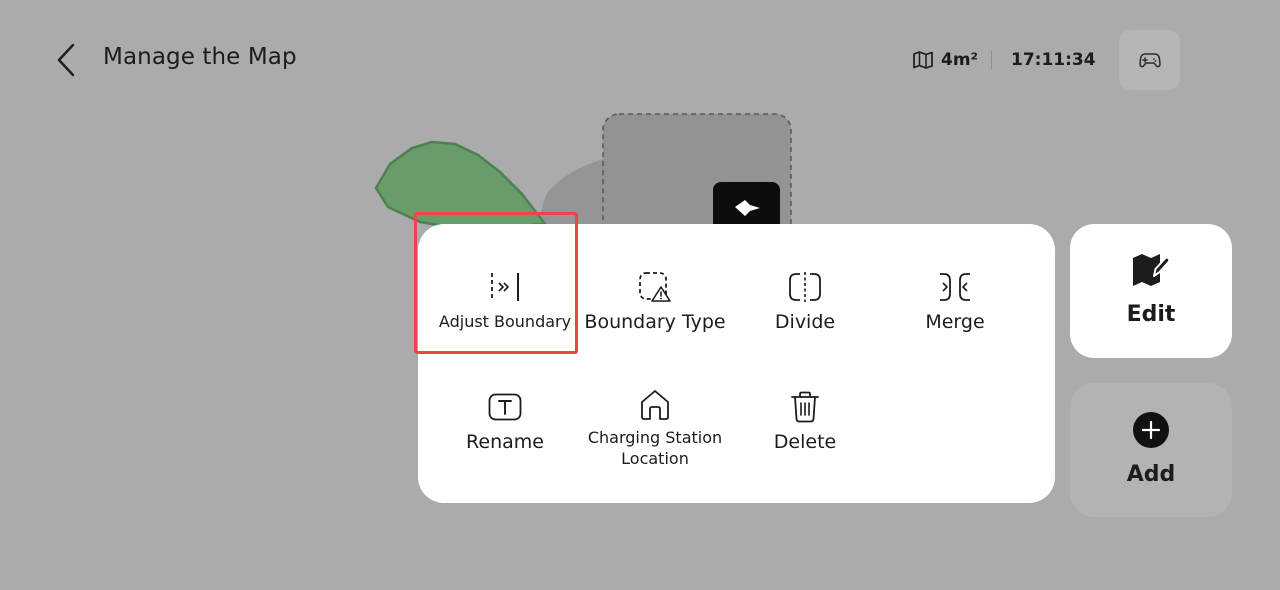 The image size is (1280, 590). What do you see at coordinates (655, 448) in the screenshot?
I see `menu-item-label: Charging Station Location` at bounding box center [655, 448].